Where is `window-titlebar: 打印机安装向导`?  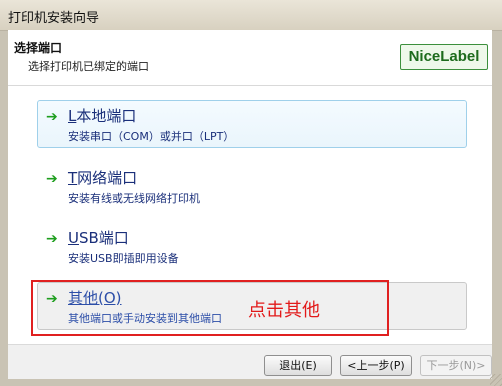
window-titlebar: 打印机安装向导 is located at coordinates (251, 15).